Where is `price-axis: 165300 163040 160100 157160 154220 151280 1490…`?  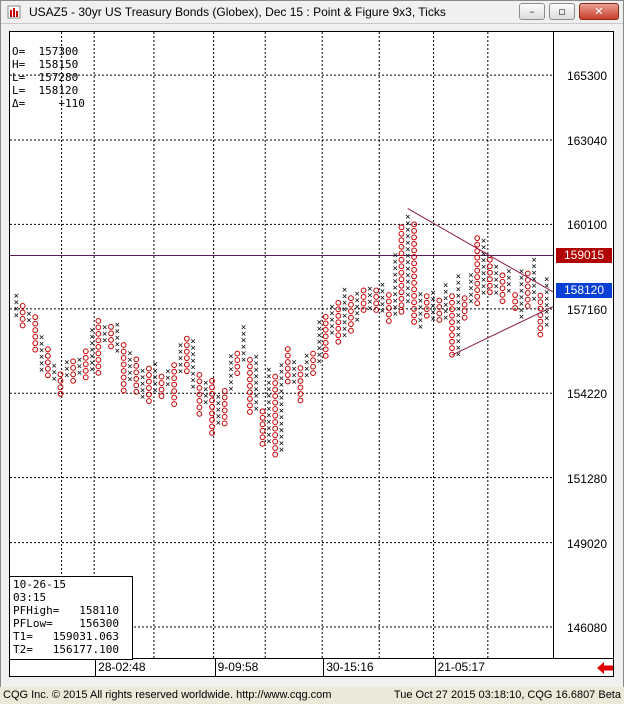 price-axis: 165300 163040 160100 157160 154220 151280 1490… is located at coordinates (584, 345).